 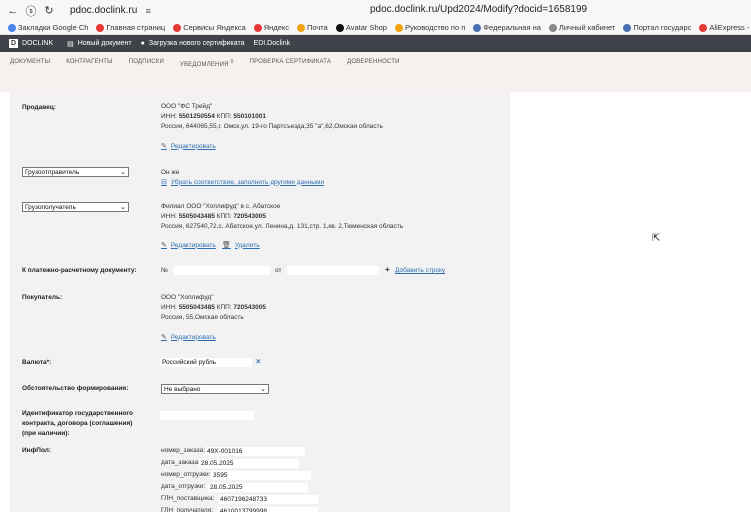 What do you see at coordinates (657, 27) in the screenshot?
I see `bookmark-item: Портал государс` at bounding box center [657, 27].